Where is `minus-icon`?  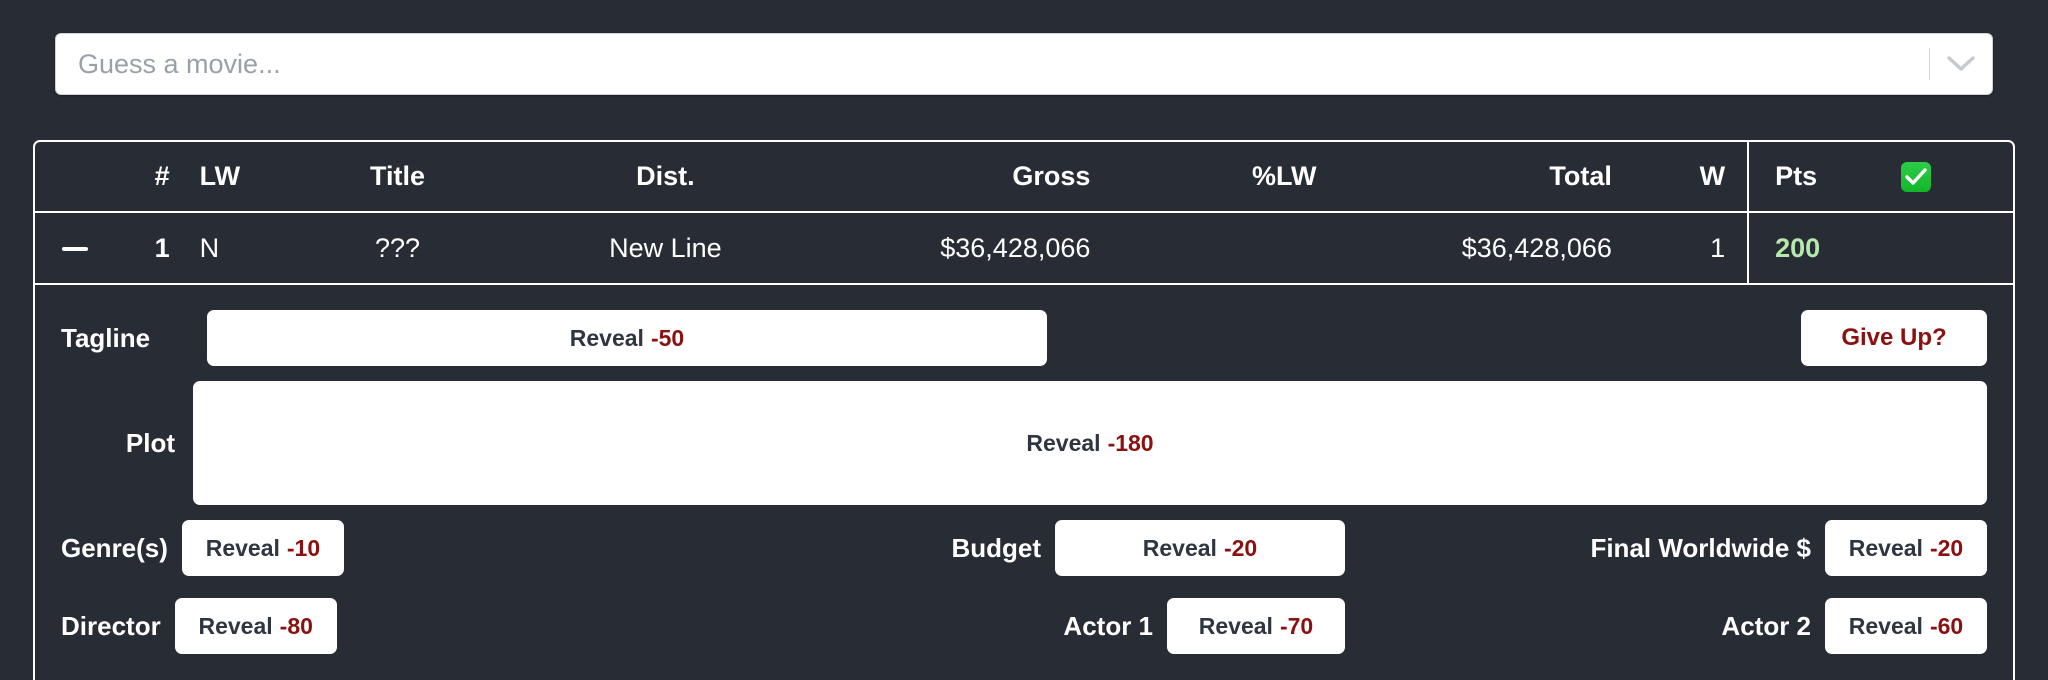 minus-icon is located at coordinates (74, 249).